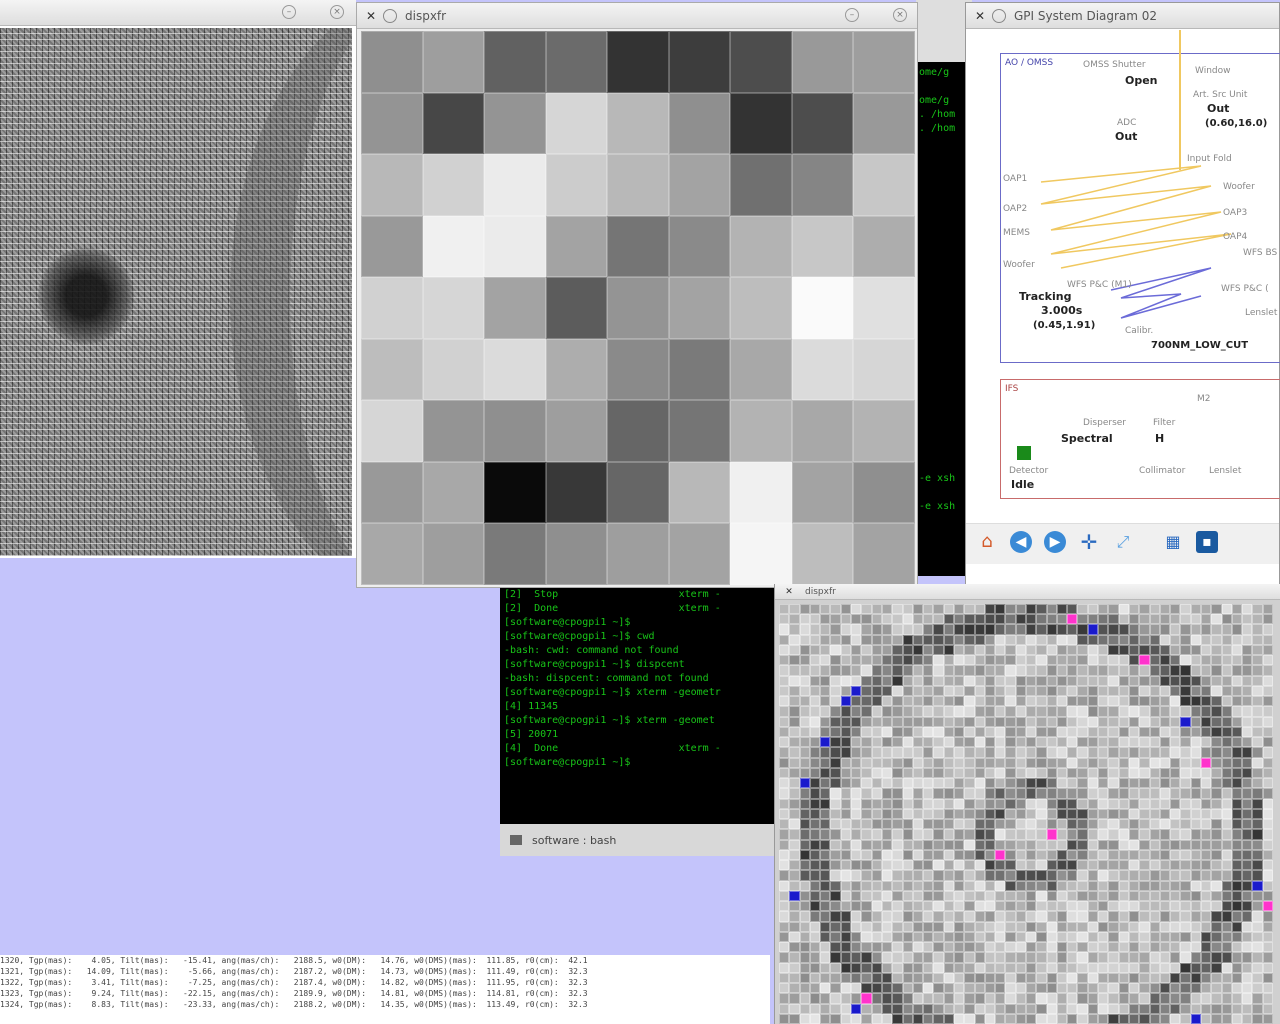 The image size is (1280, 1024). I want to click on terminal-line: -bash: cwd: command not found, so click(591, 650).